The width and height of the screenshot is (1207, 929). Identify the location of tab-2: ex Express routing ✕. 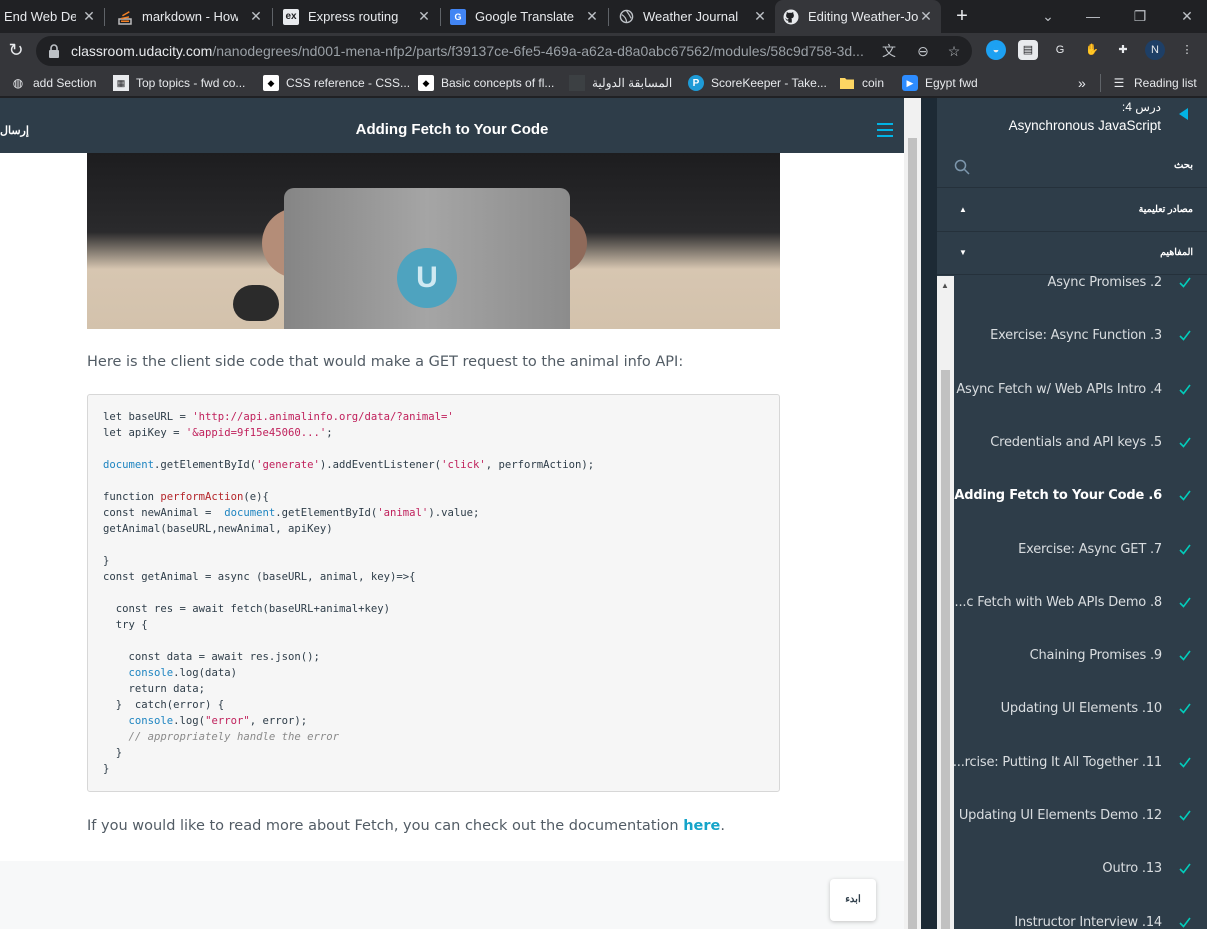
(356, 16).